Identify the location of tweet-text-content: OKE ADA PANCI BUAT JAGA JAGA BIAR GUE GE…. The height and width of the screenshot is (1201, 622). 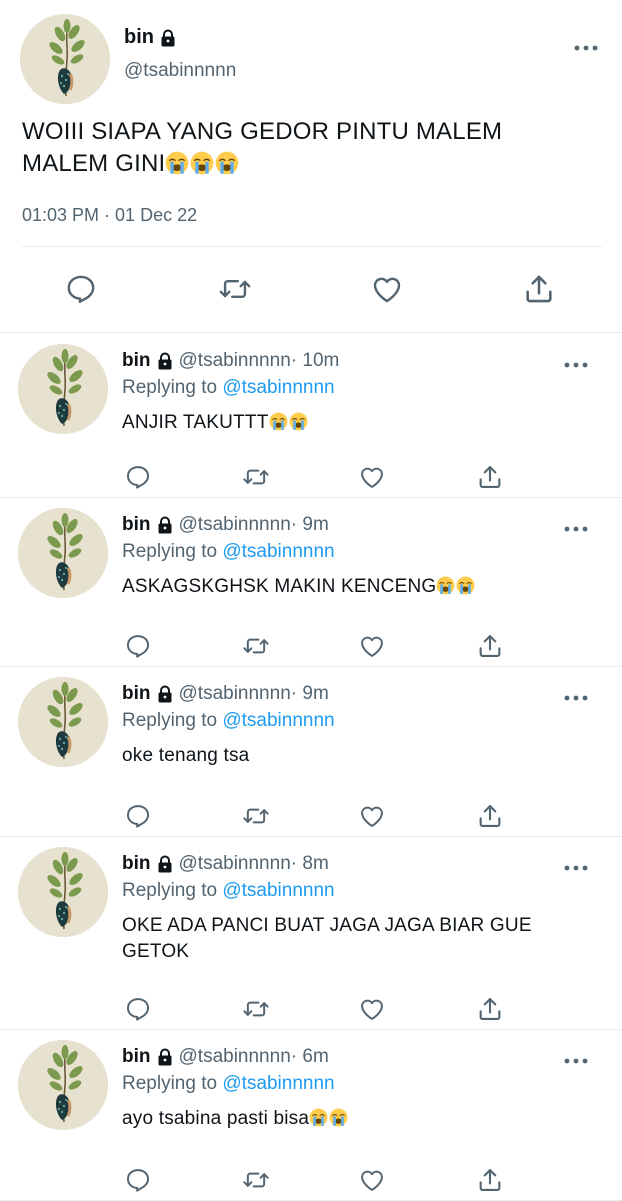
(327, 938).